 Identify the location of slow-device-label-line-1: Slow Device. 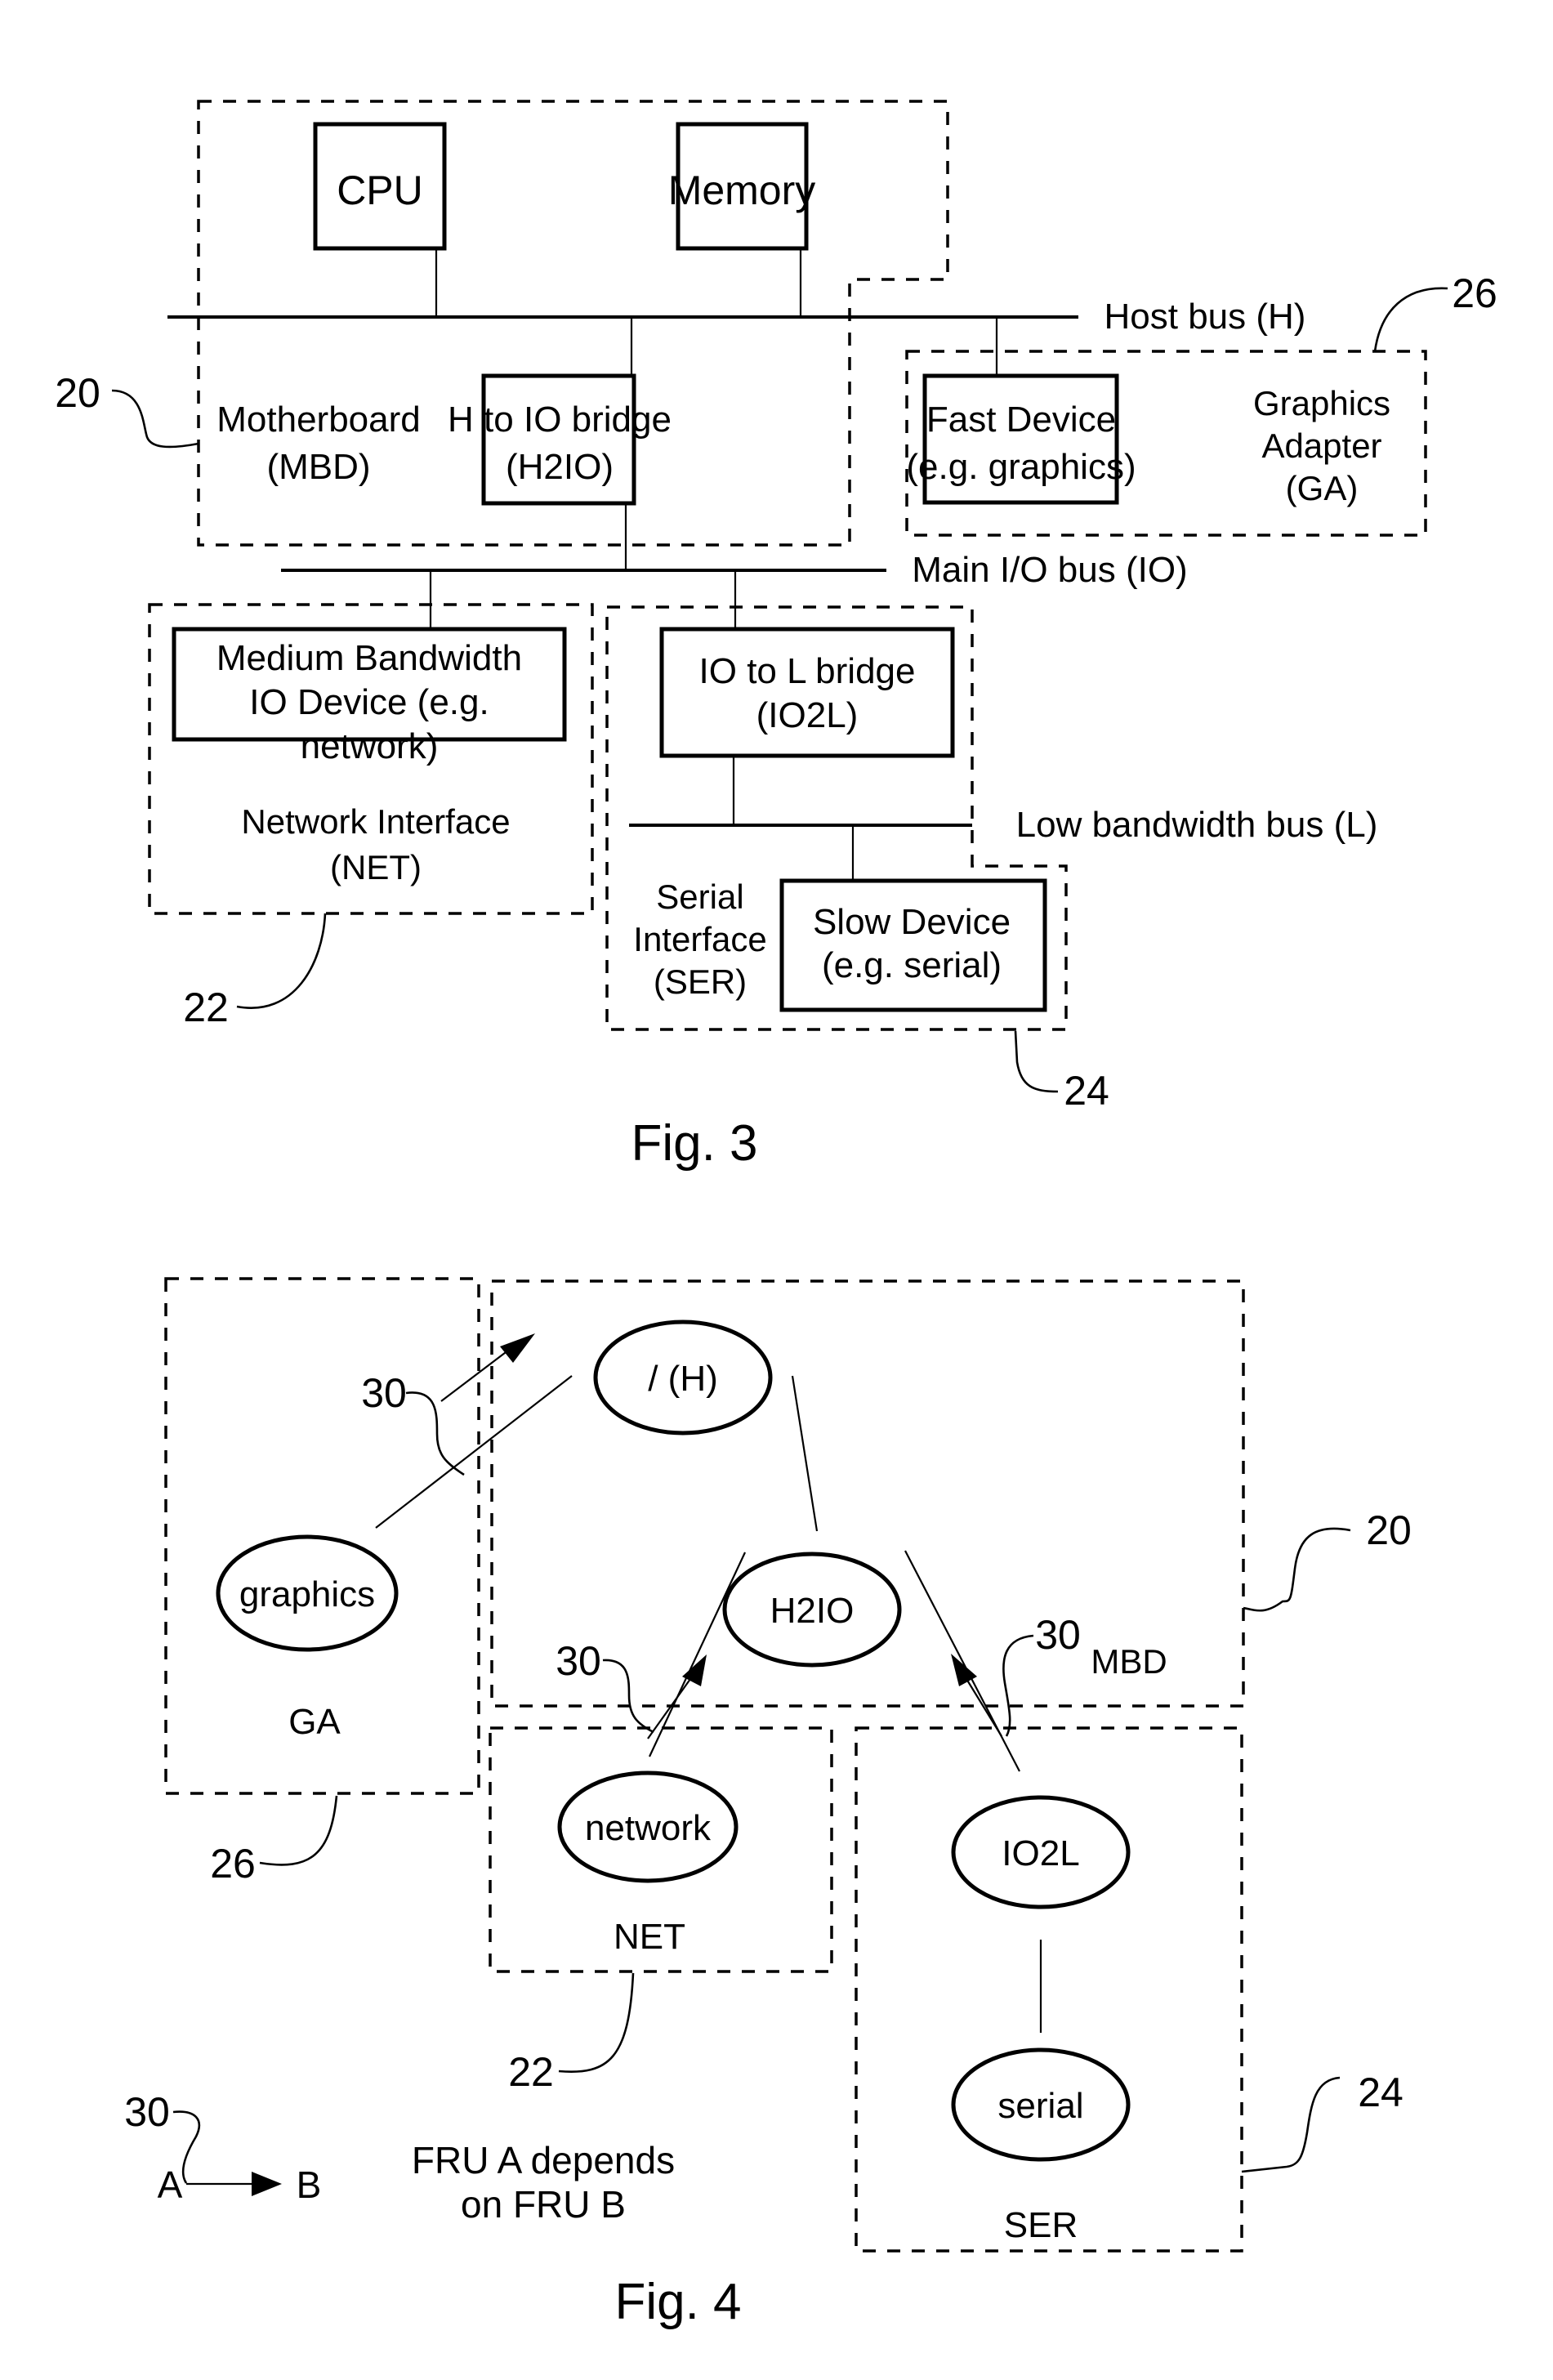
(912, 922).